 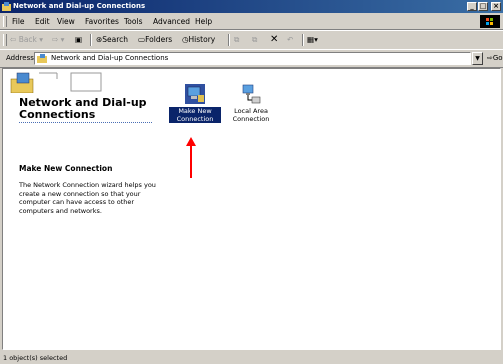 I want to click on folders-button: ▭Folders, so click(x=155, y=40).